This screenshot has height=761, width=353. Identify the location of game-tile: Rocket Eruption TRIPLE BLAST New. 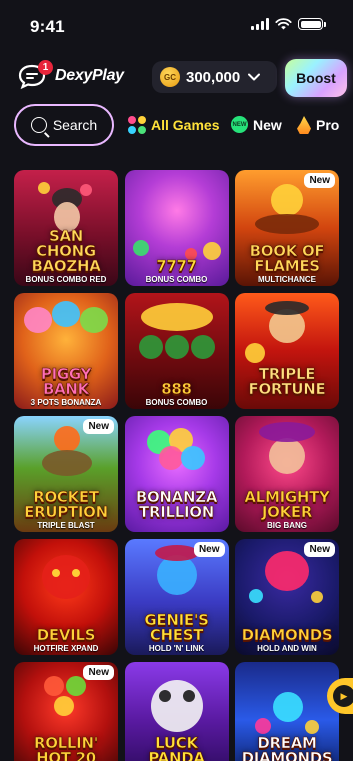
(66, 474).